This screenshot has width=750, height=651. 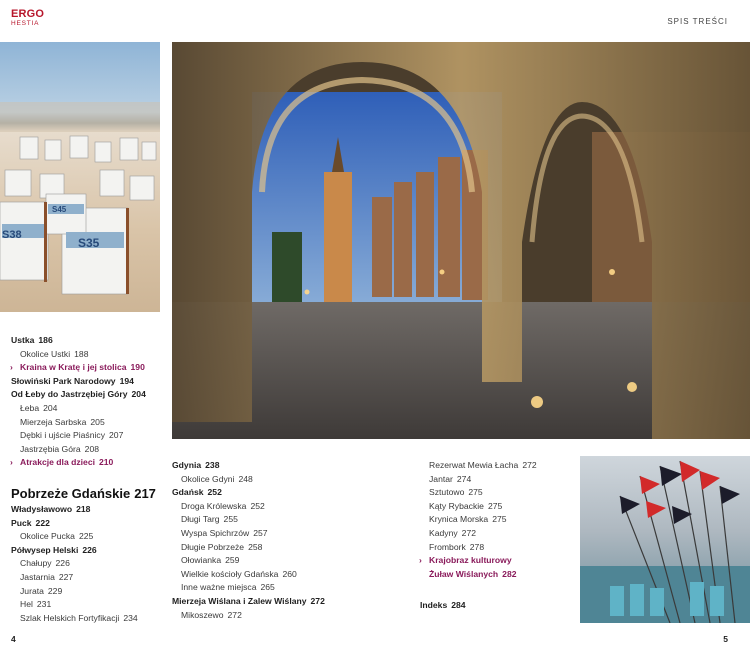 I want to click on toc-entry-page: 259, so click(x=232, y=560).